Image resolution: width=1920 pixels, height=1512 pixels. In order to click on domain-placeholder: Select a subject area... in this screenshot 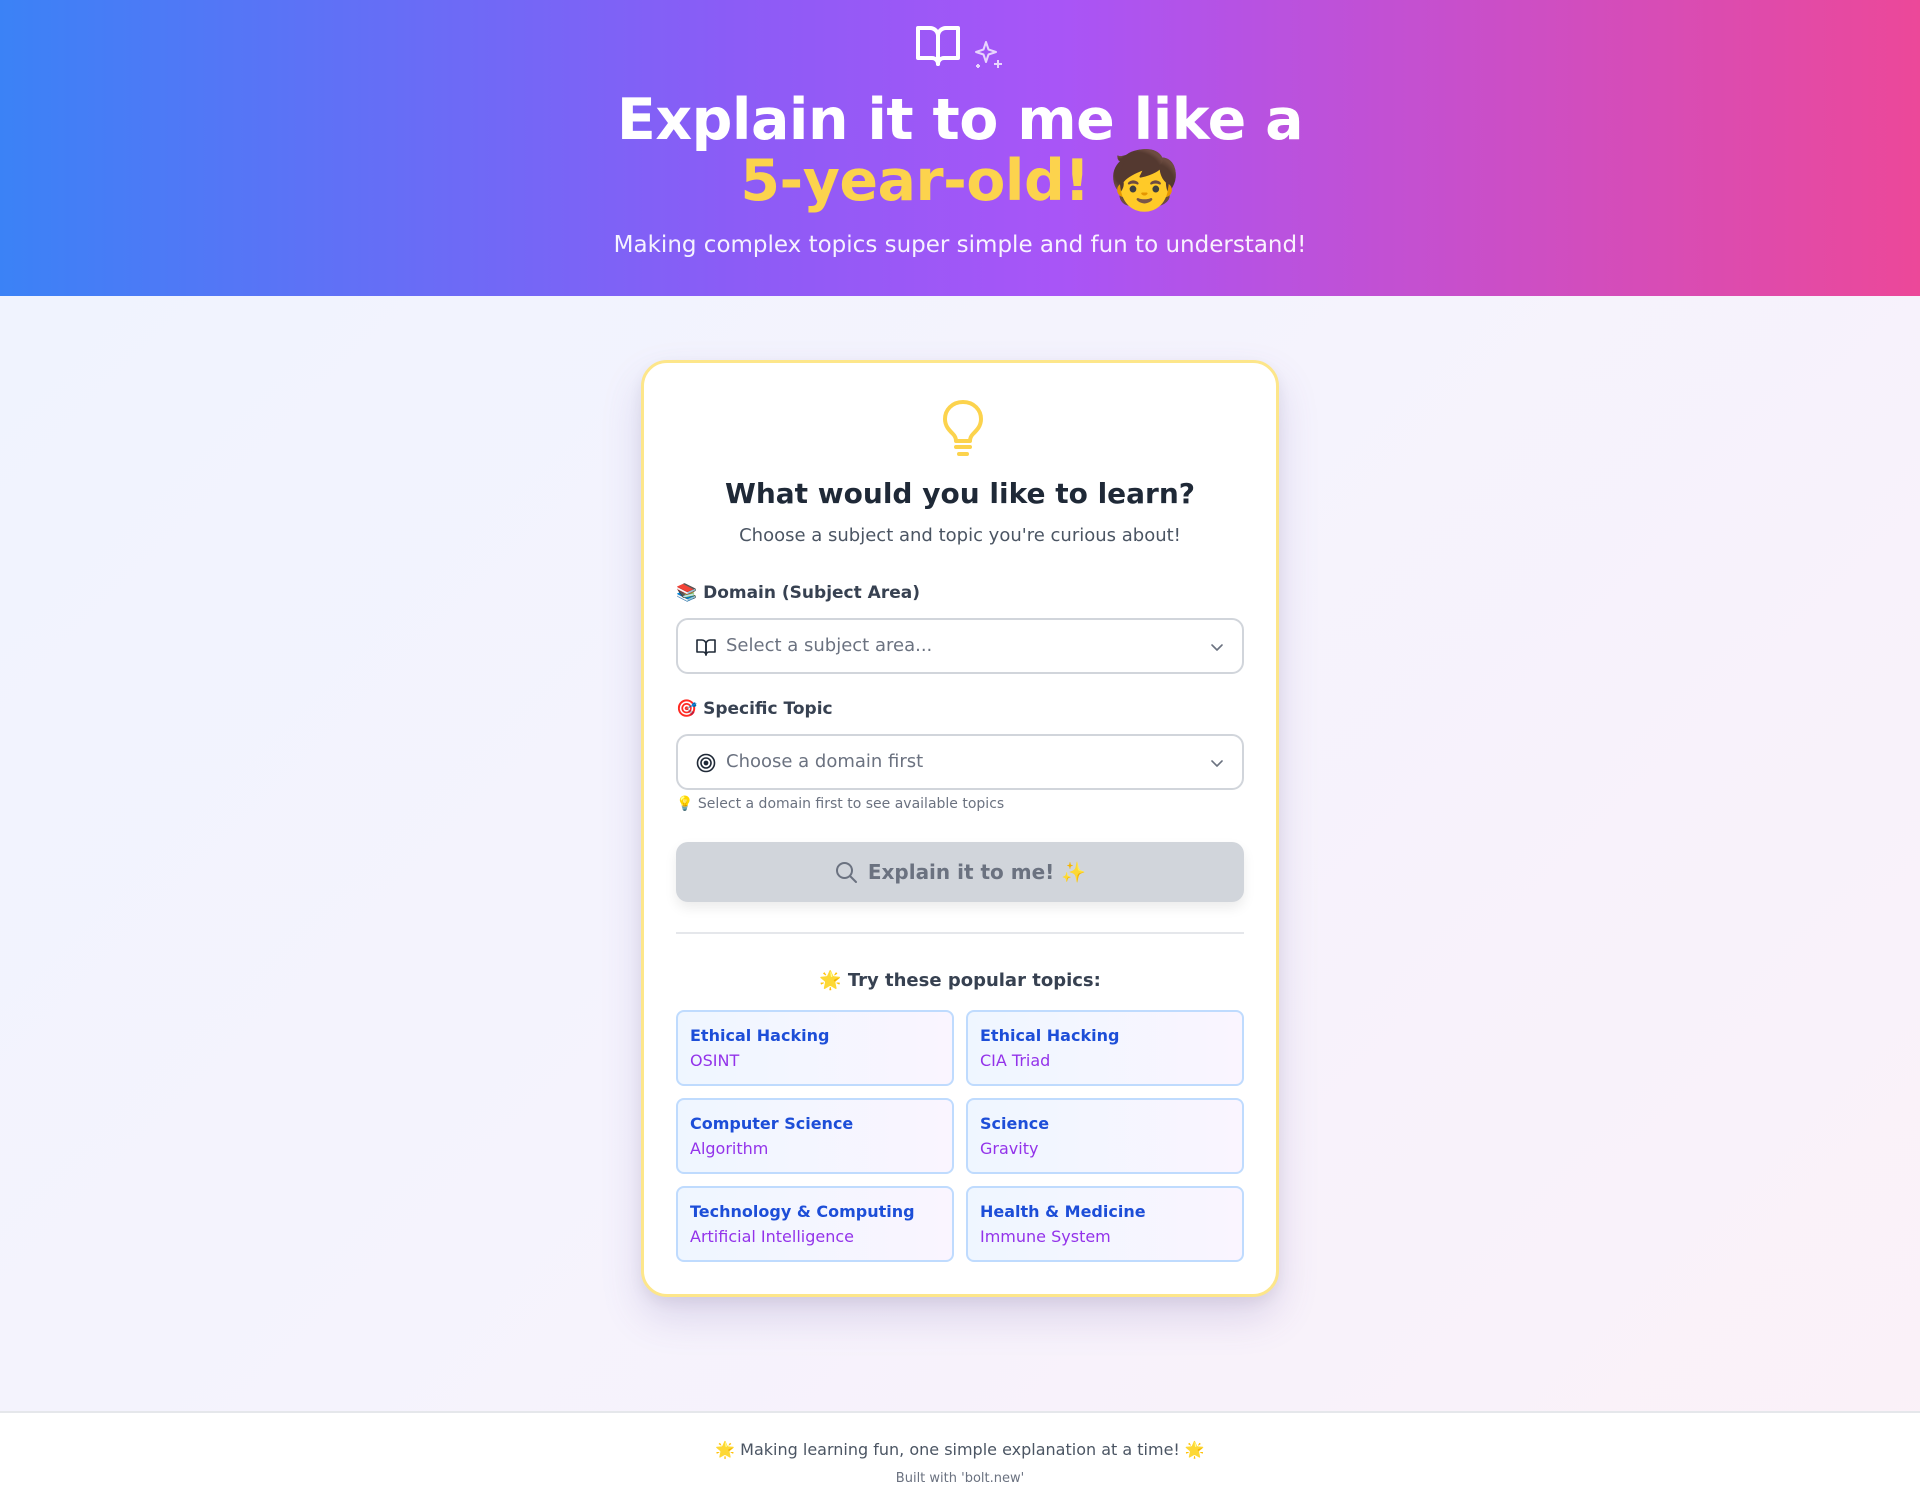, I will do `click(829, 645)`.